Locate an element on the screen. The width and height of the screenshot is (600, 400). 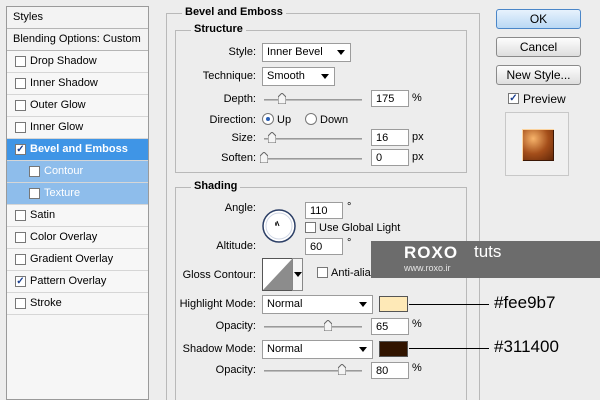
shadow-opacity-input: 80 is located at coordinates (390, 370).